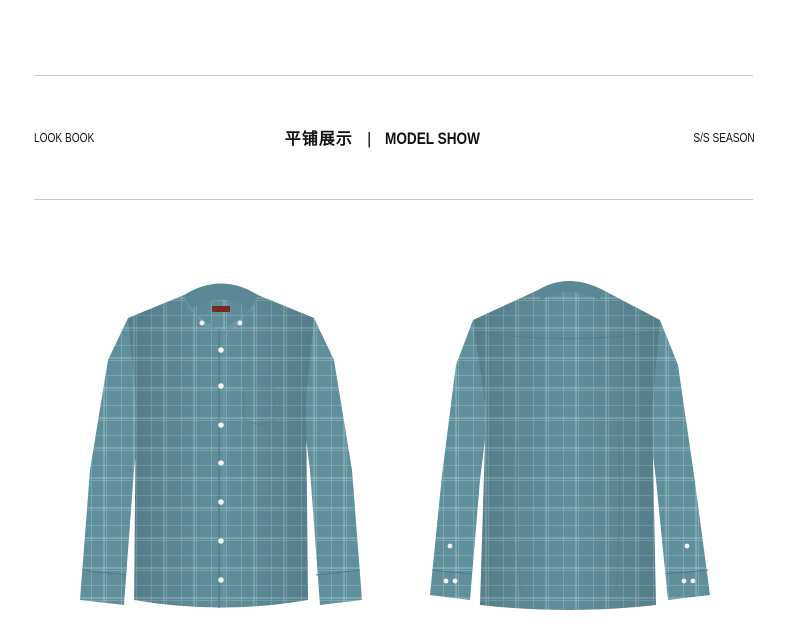 Image resolution: width=790 pixels, height=638 pixels. Describe the element at coordinates (318, 138) in the screenshot. I see `section-title-cn: 平铺展示` at that location.